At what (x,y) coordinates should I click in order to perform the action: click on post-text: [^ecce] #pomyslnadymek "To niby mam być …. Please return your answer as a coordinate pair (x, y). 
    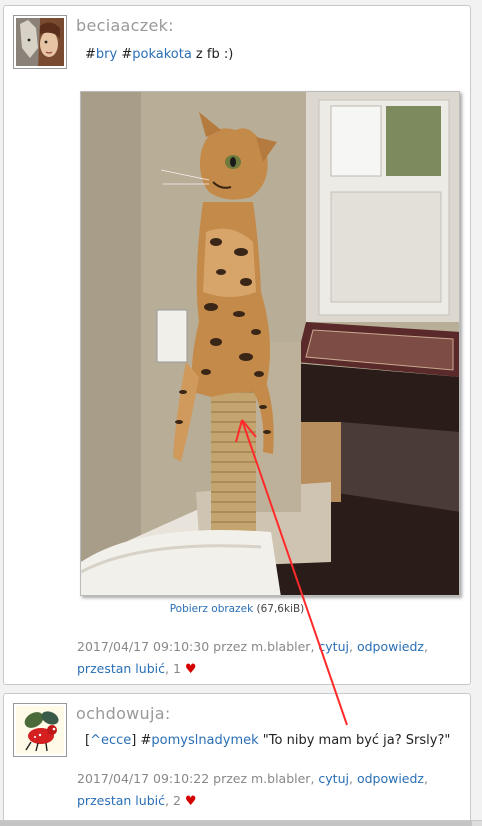
    Looking at the image, I should click on (268, 740).